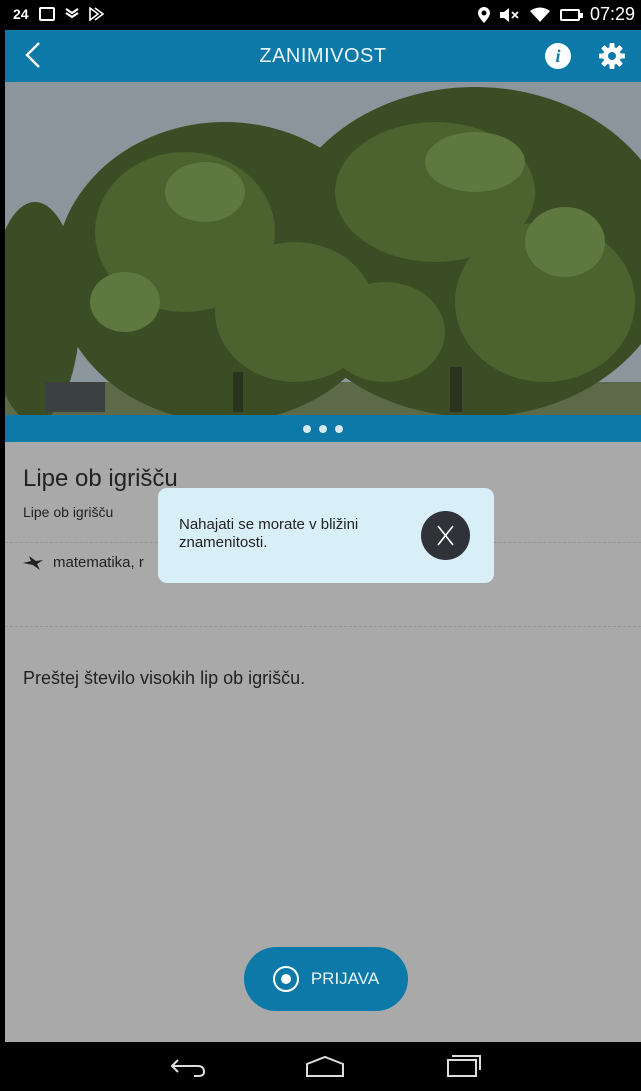 Image resolution: width=641 pixels, height=1091 pixels. Describe the element at coordinates (72, 13) in the screenshot. I see `mail-icon` at that location.